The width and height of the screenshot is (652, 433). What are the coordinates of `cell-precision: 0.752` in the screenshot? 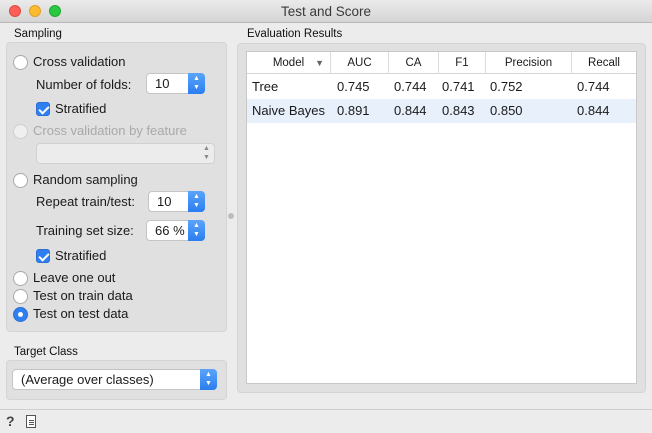 It's located at (506, 86).